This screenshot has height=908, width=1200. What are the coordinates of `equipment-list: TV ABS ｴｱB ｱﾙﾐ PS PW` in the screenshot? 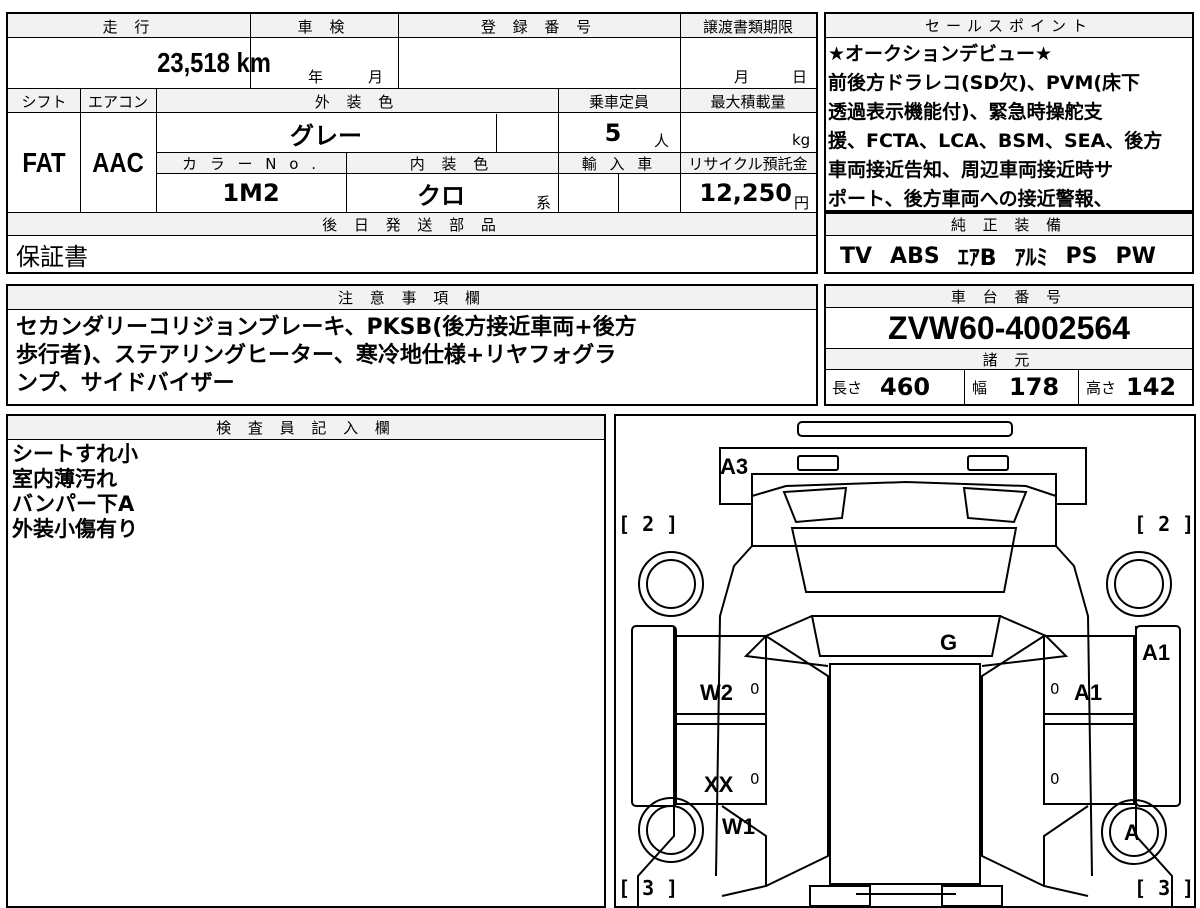 It's located at (1015, 256).